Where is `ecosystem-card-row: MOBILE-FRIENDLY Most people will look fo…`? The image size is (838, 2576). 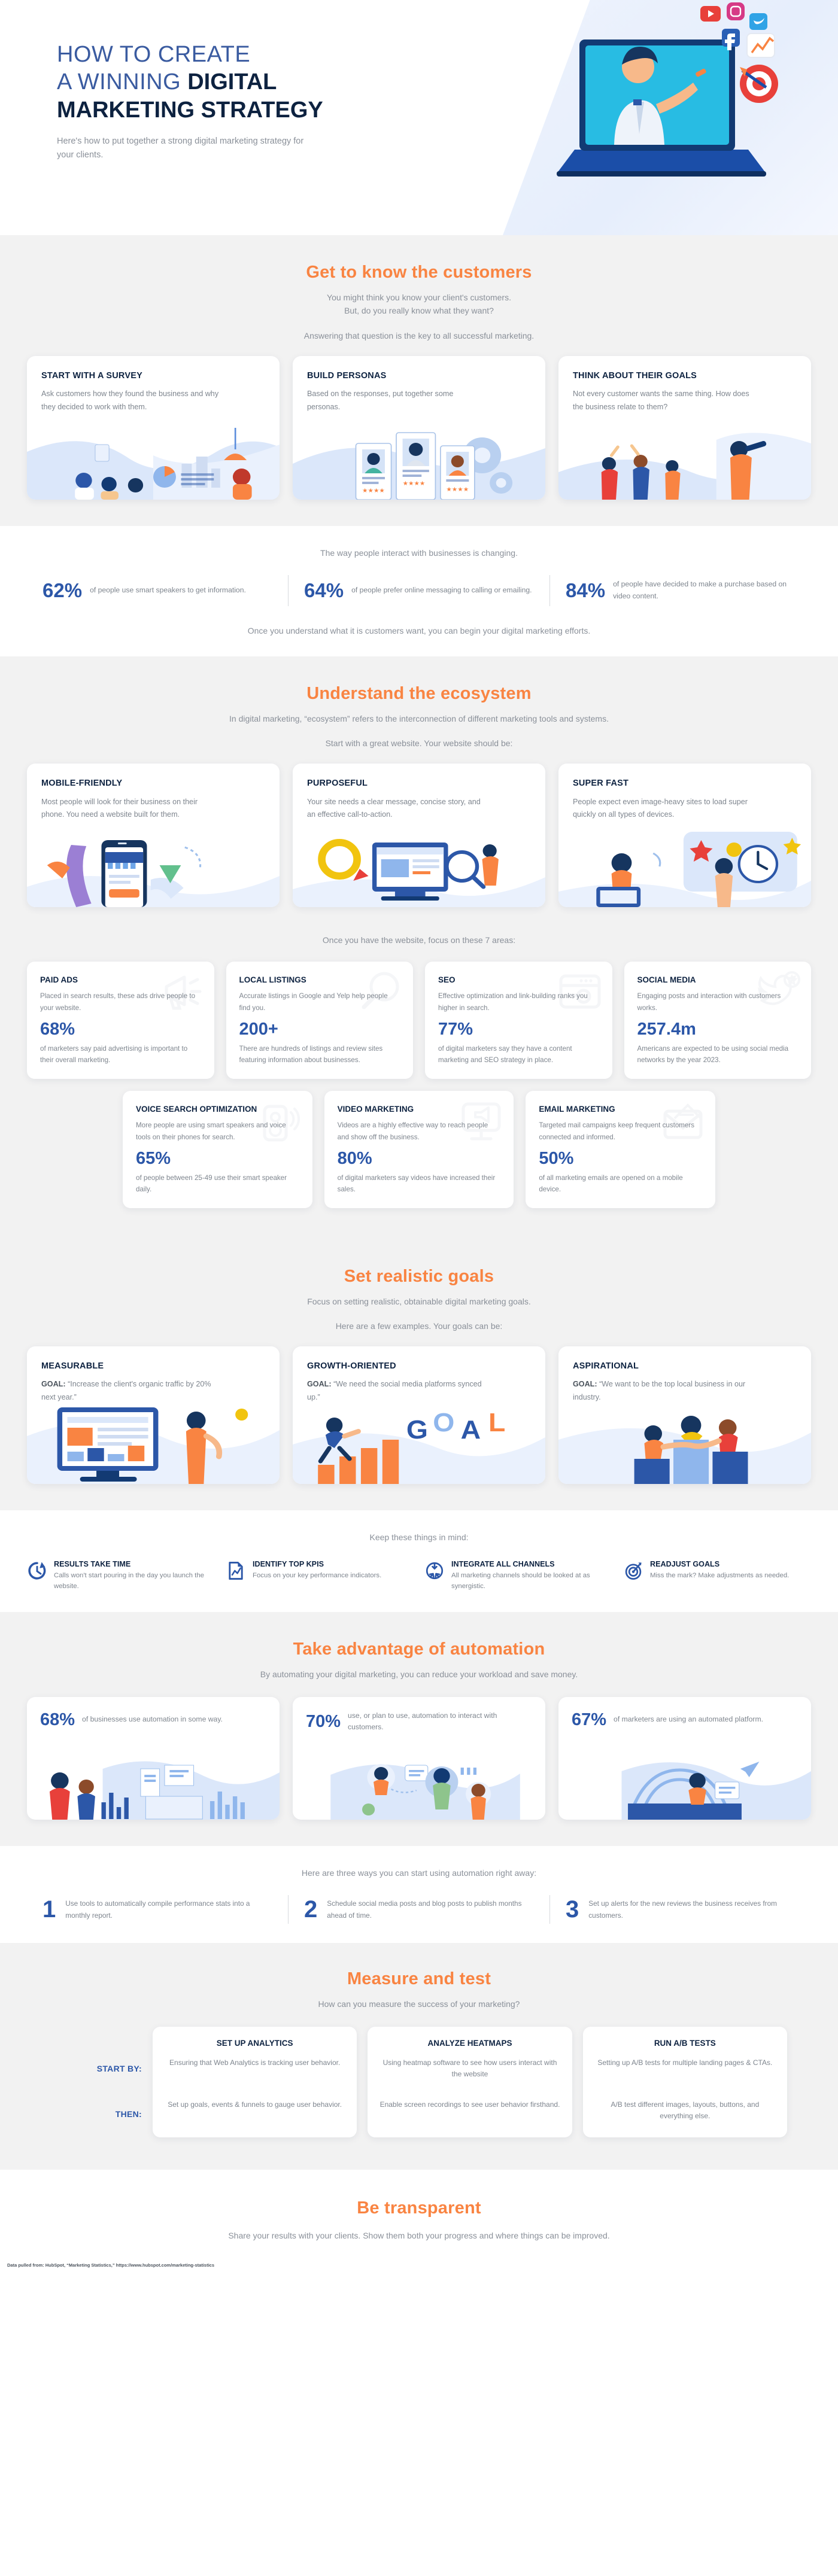
ecosystem-card-row: MOBILE-FRIENDLY Most people will look fo… is located at coordinates (419, 836).